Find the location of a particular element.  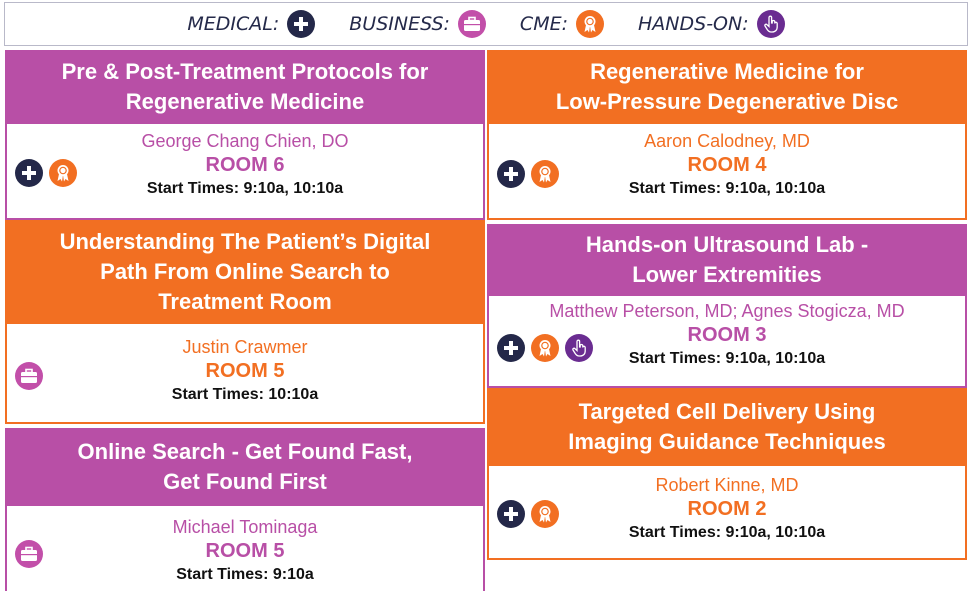

legend-label: HANDS-ON: is located at coordinates (693, 24).